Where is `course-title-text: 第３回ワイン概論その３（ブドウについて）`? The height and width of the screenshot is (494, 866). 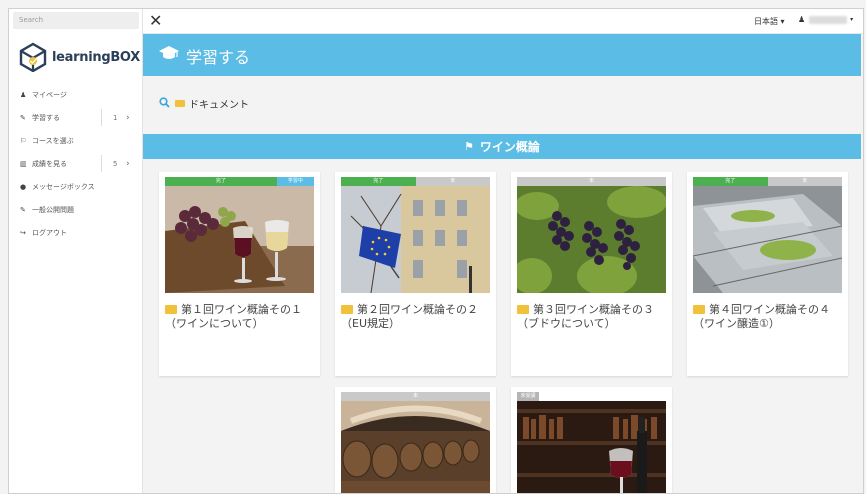
course-title-text: 第３回ワイン概論その３（ブドウについて） is located at coordinates (585, 316).